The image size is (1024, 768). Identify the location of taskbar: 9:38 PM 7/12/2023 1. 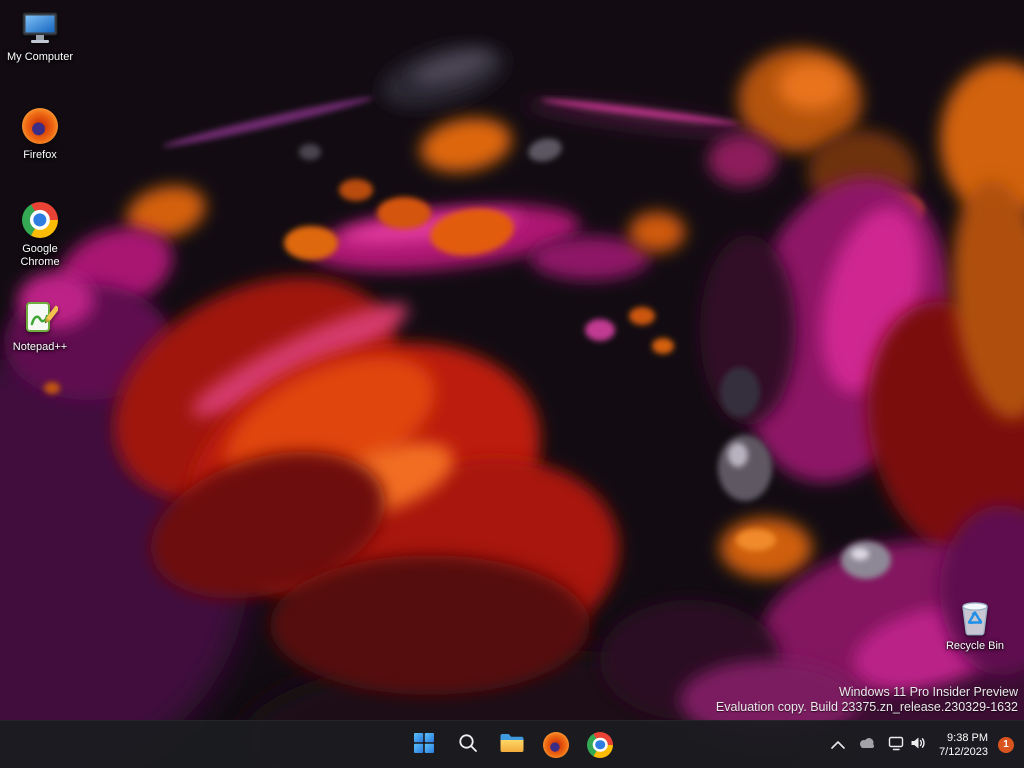
(512, 744).